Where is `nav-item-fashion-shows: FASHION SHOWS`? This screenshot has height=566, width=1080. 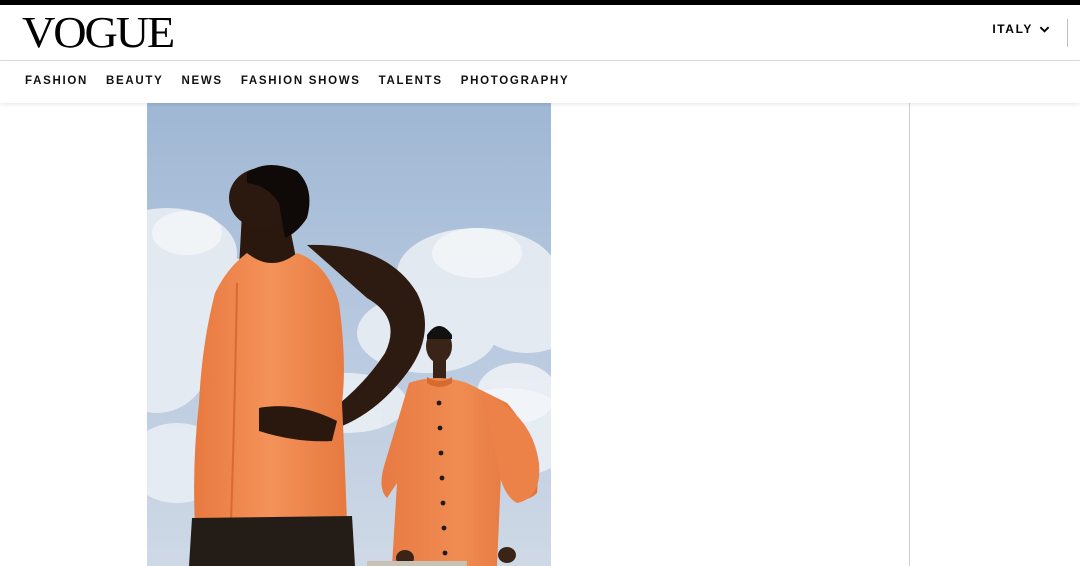
nav-item-fashion-shows: FASHION SHOWS is located at coordinates (301, 81).